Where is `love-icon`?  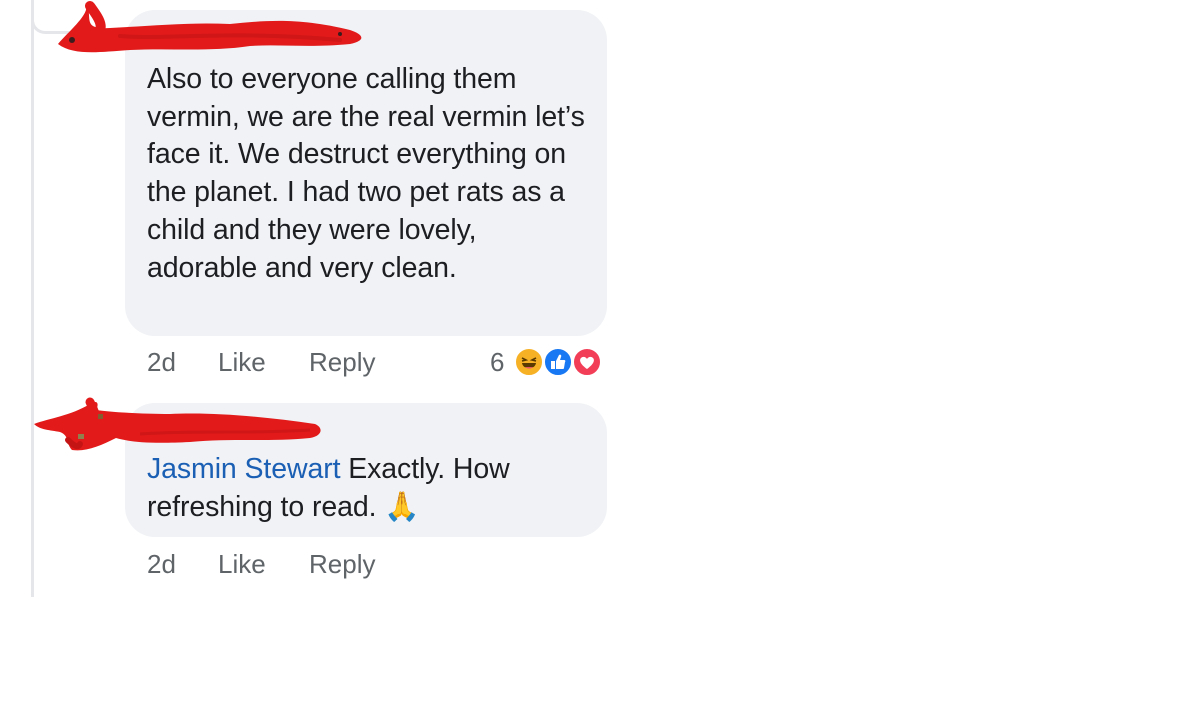 love-icon is located at coordinates (587, 362).